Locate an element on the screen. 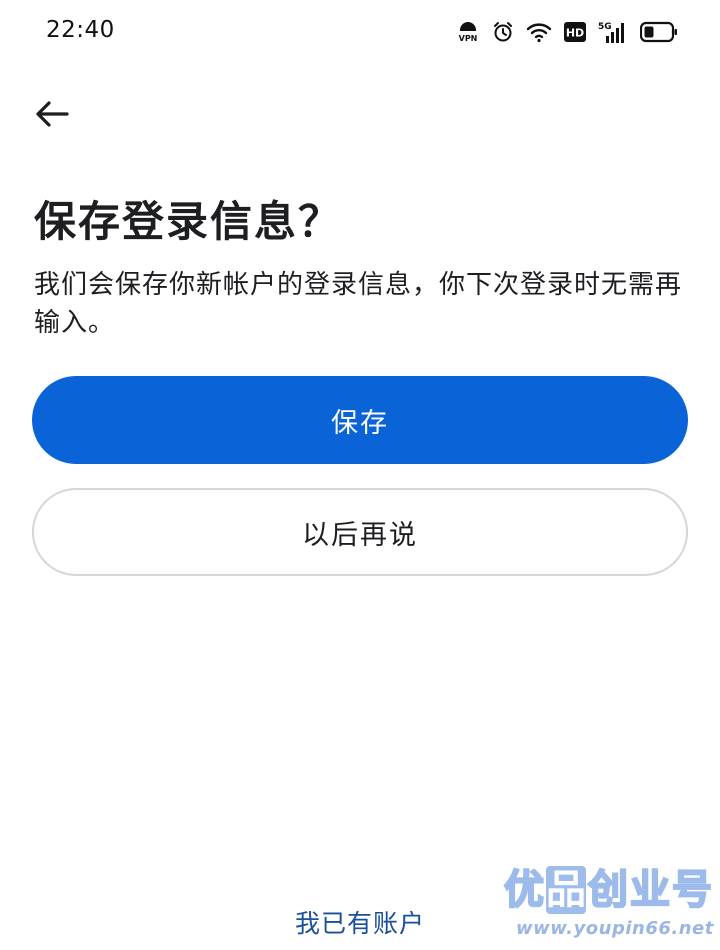 The image size is (720, 950). save-button-label: 保存 is located at coordinates (360, 423).